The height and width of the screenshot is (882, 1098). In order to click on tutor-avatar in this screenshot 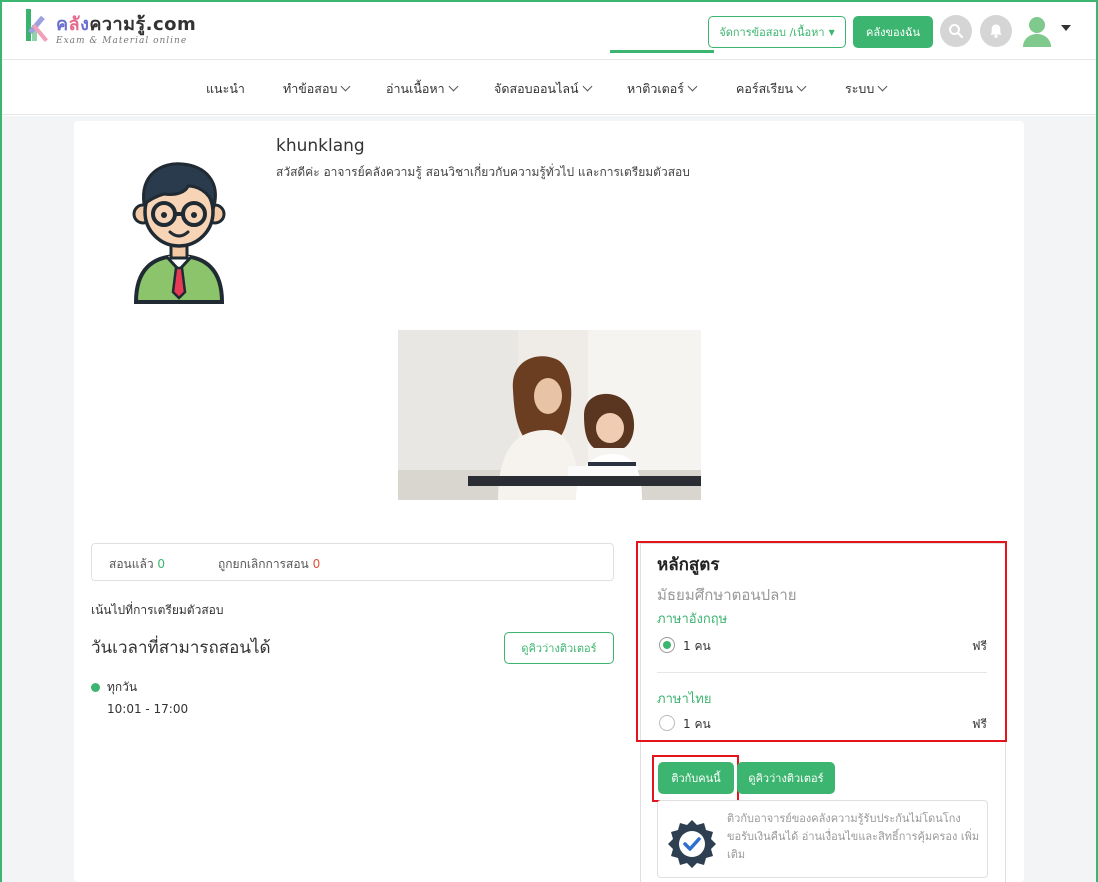, I will do `click(179, 228)`.